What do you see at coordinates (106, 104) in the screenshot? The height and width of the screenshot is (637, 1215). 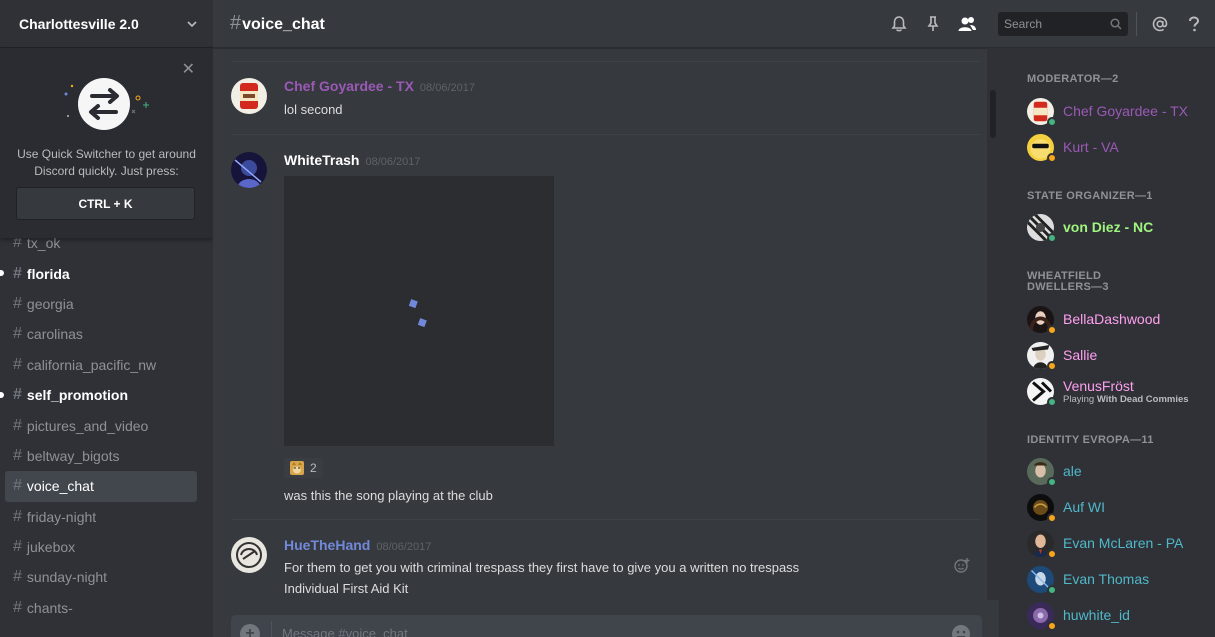 I see `quick-switcher-arrows-icon` at bounding box center [106, 104].